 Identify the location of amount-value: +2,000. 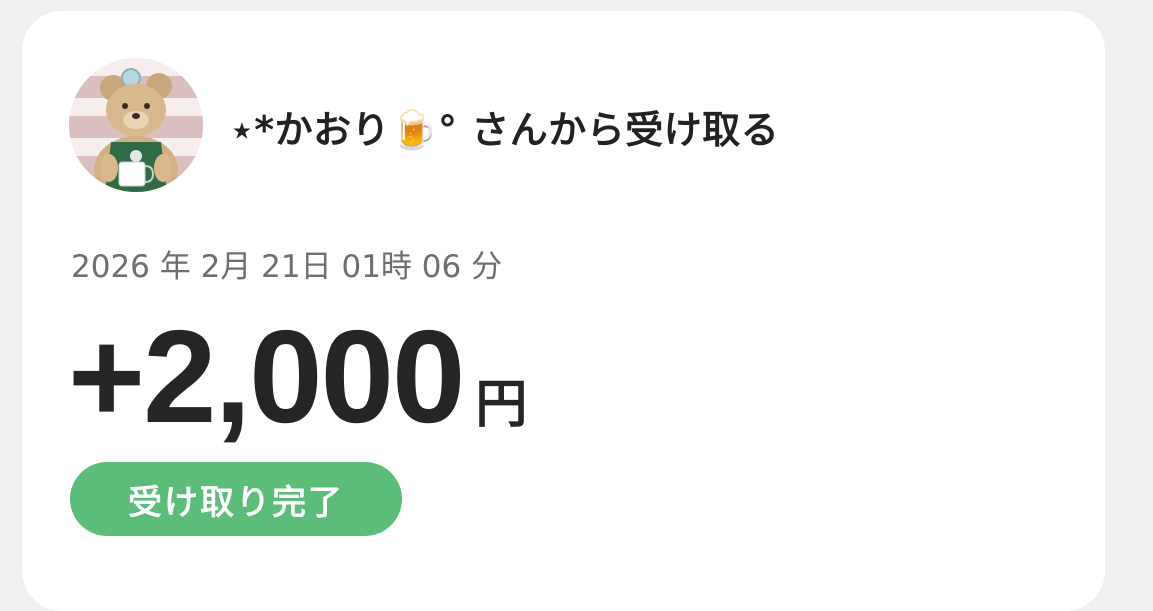
(266, 376).